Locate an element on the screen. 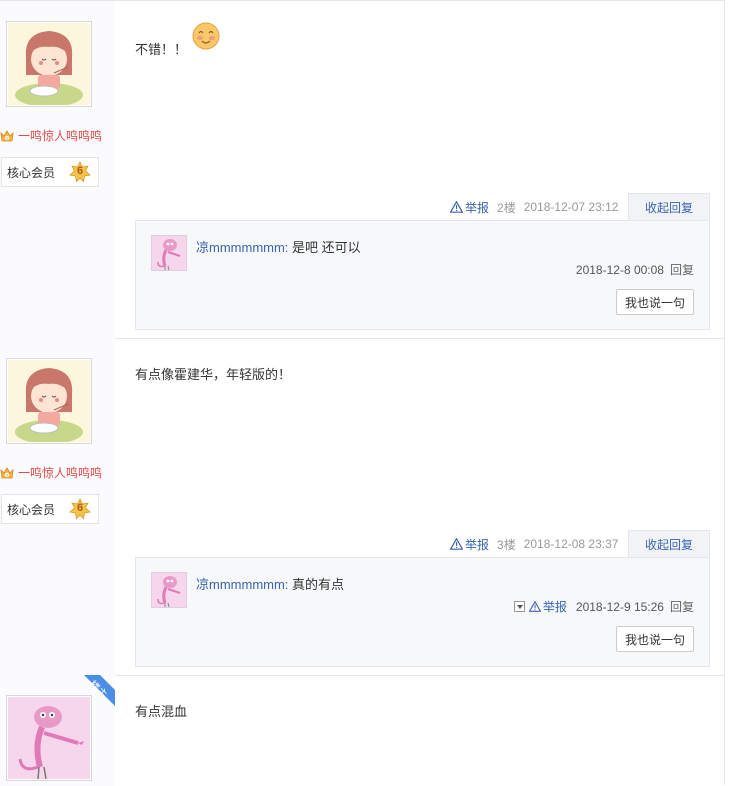 The width and height of the screenshot is (731, 786). post-content: 有点像霍建华，年轻版的！ is located at coordinates (213, 373).